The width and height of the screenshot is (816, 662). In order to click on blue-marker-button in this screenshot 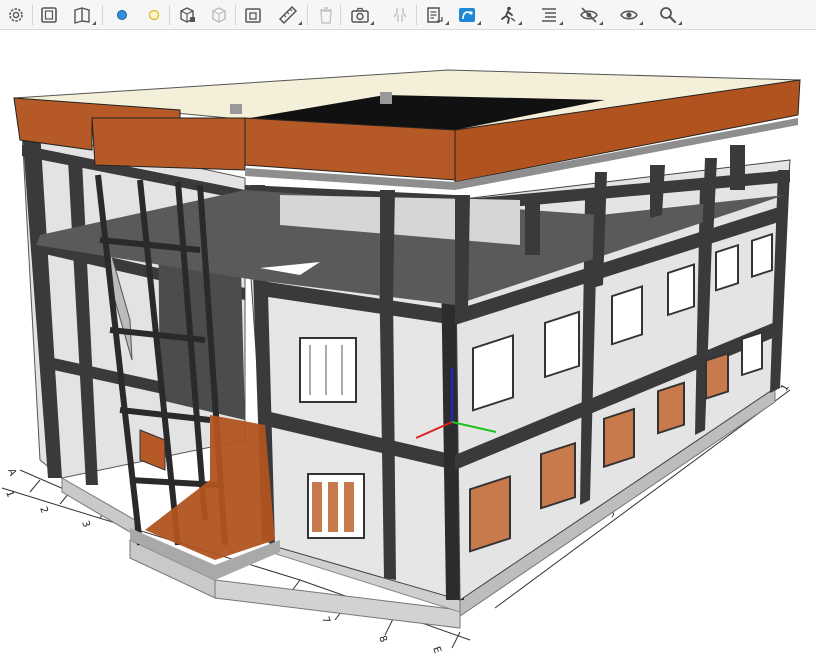, I will do `click(122, 15)`.